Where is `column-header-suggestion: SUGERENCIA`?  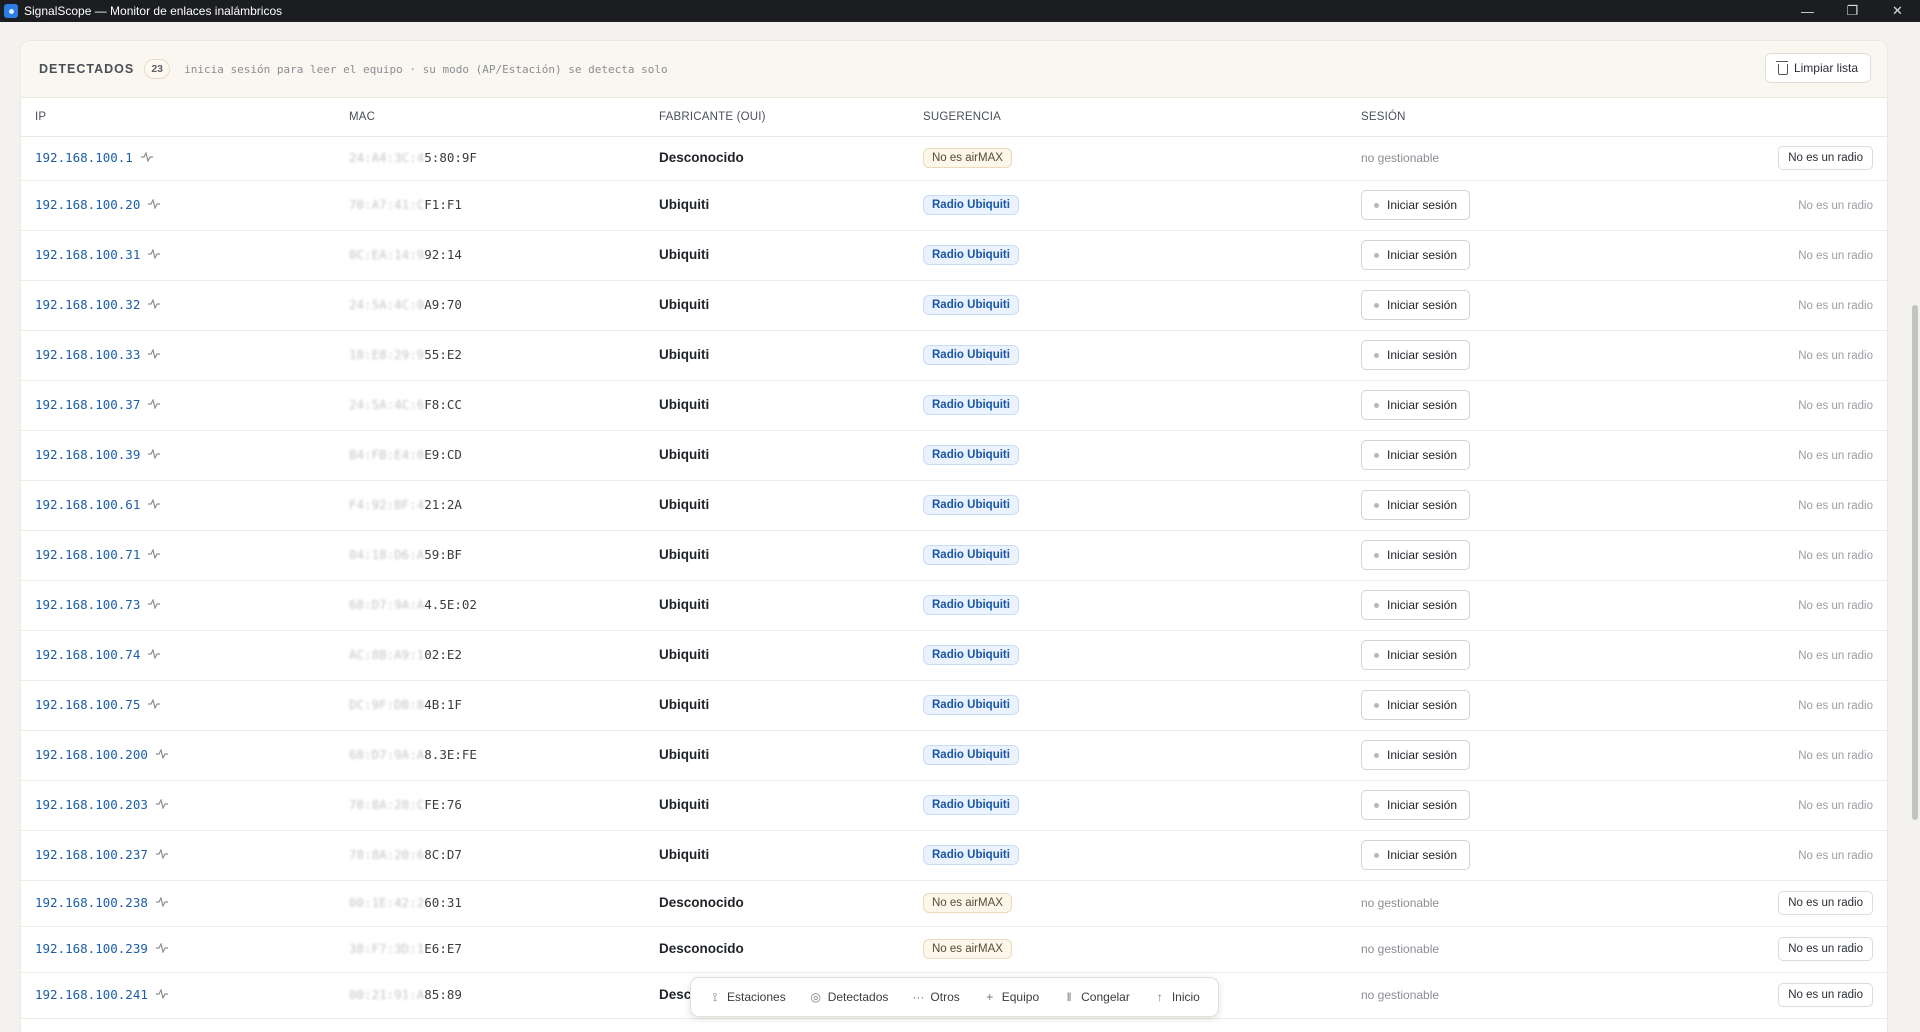 column-header-suggestion: SUGERENCIA is located at coordinates (1142, 117).